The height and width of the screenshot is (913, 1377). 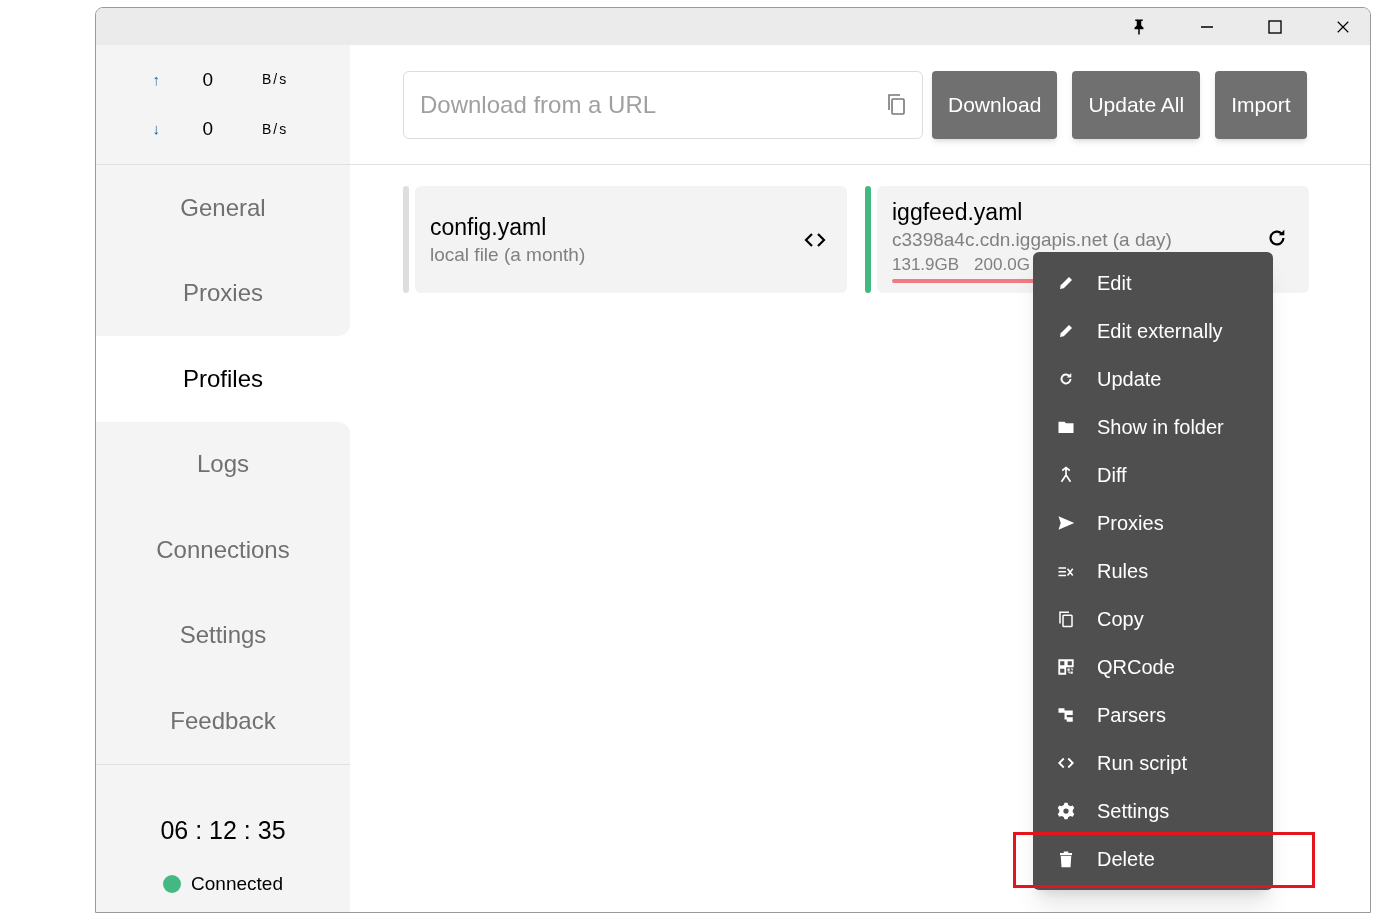 I want to click on upload-arrow: ↑, so click(x=155, y=79).